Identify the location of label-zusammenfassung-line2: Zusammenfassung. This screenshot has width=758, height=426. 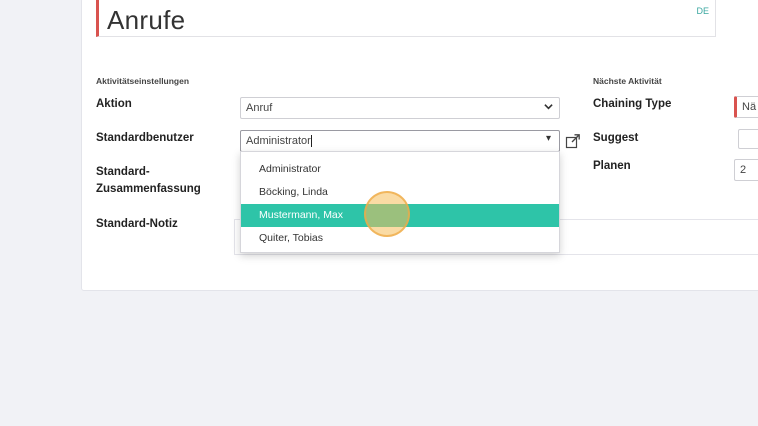
(148, 189).